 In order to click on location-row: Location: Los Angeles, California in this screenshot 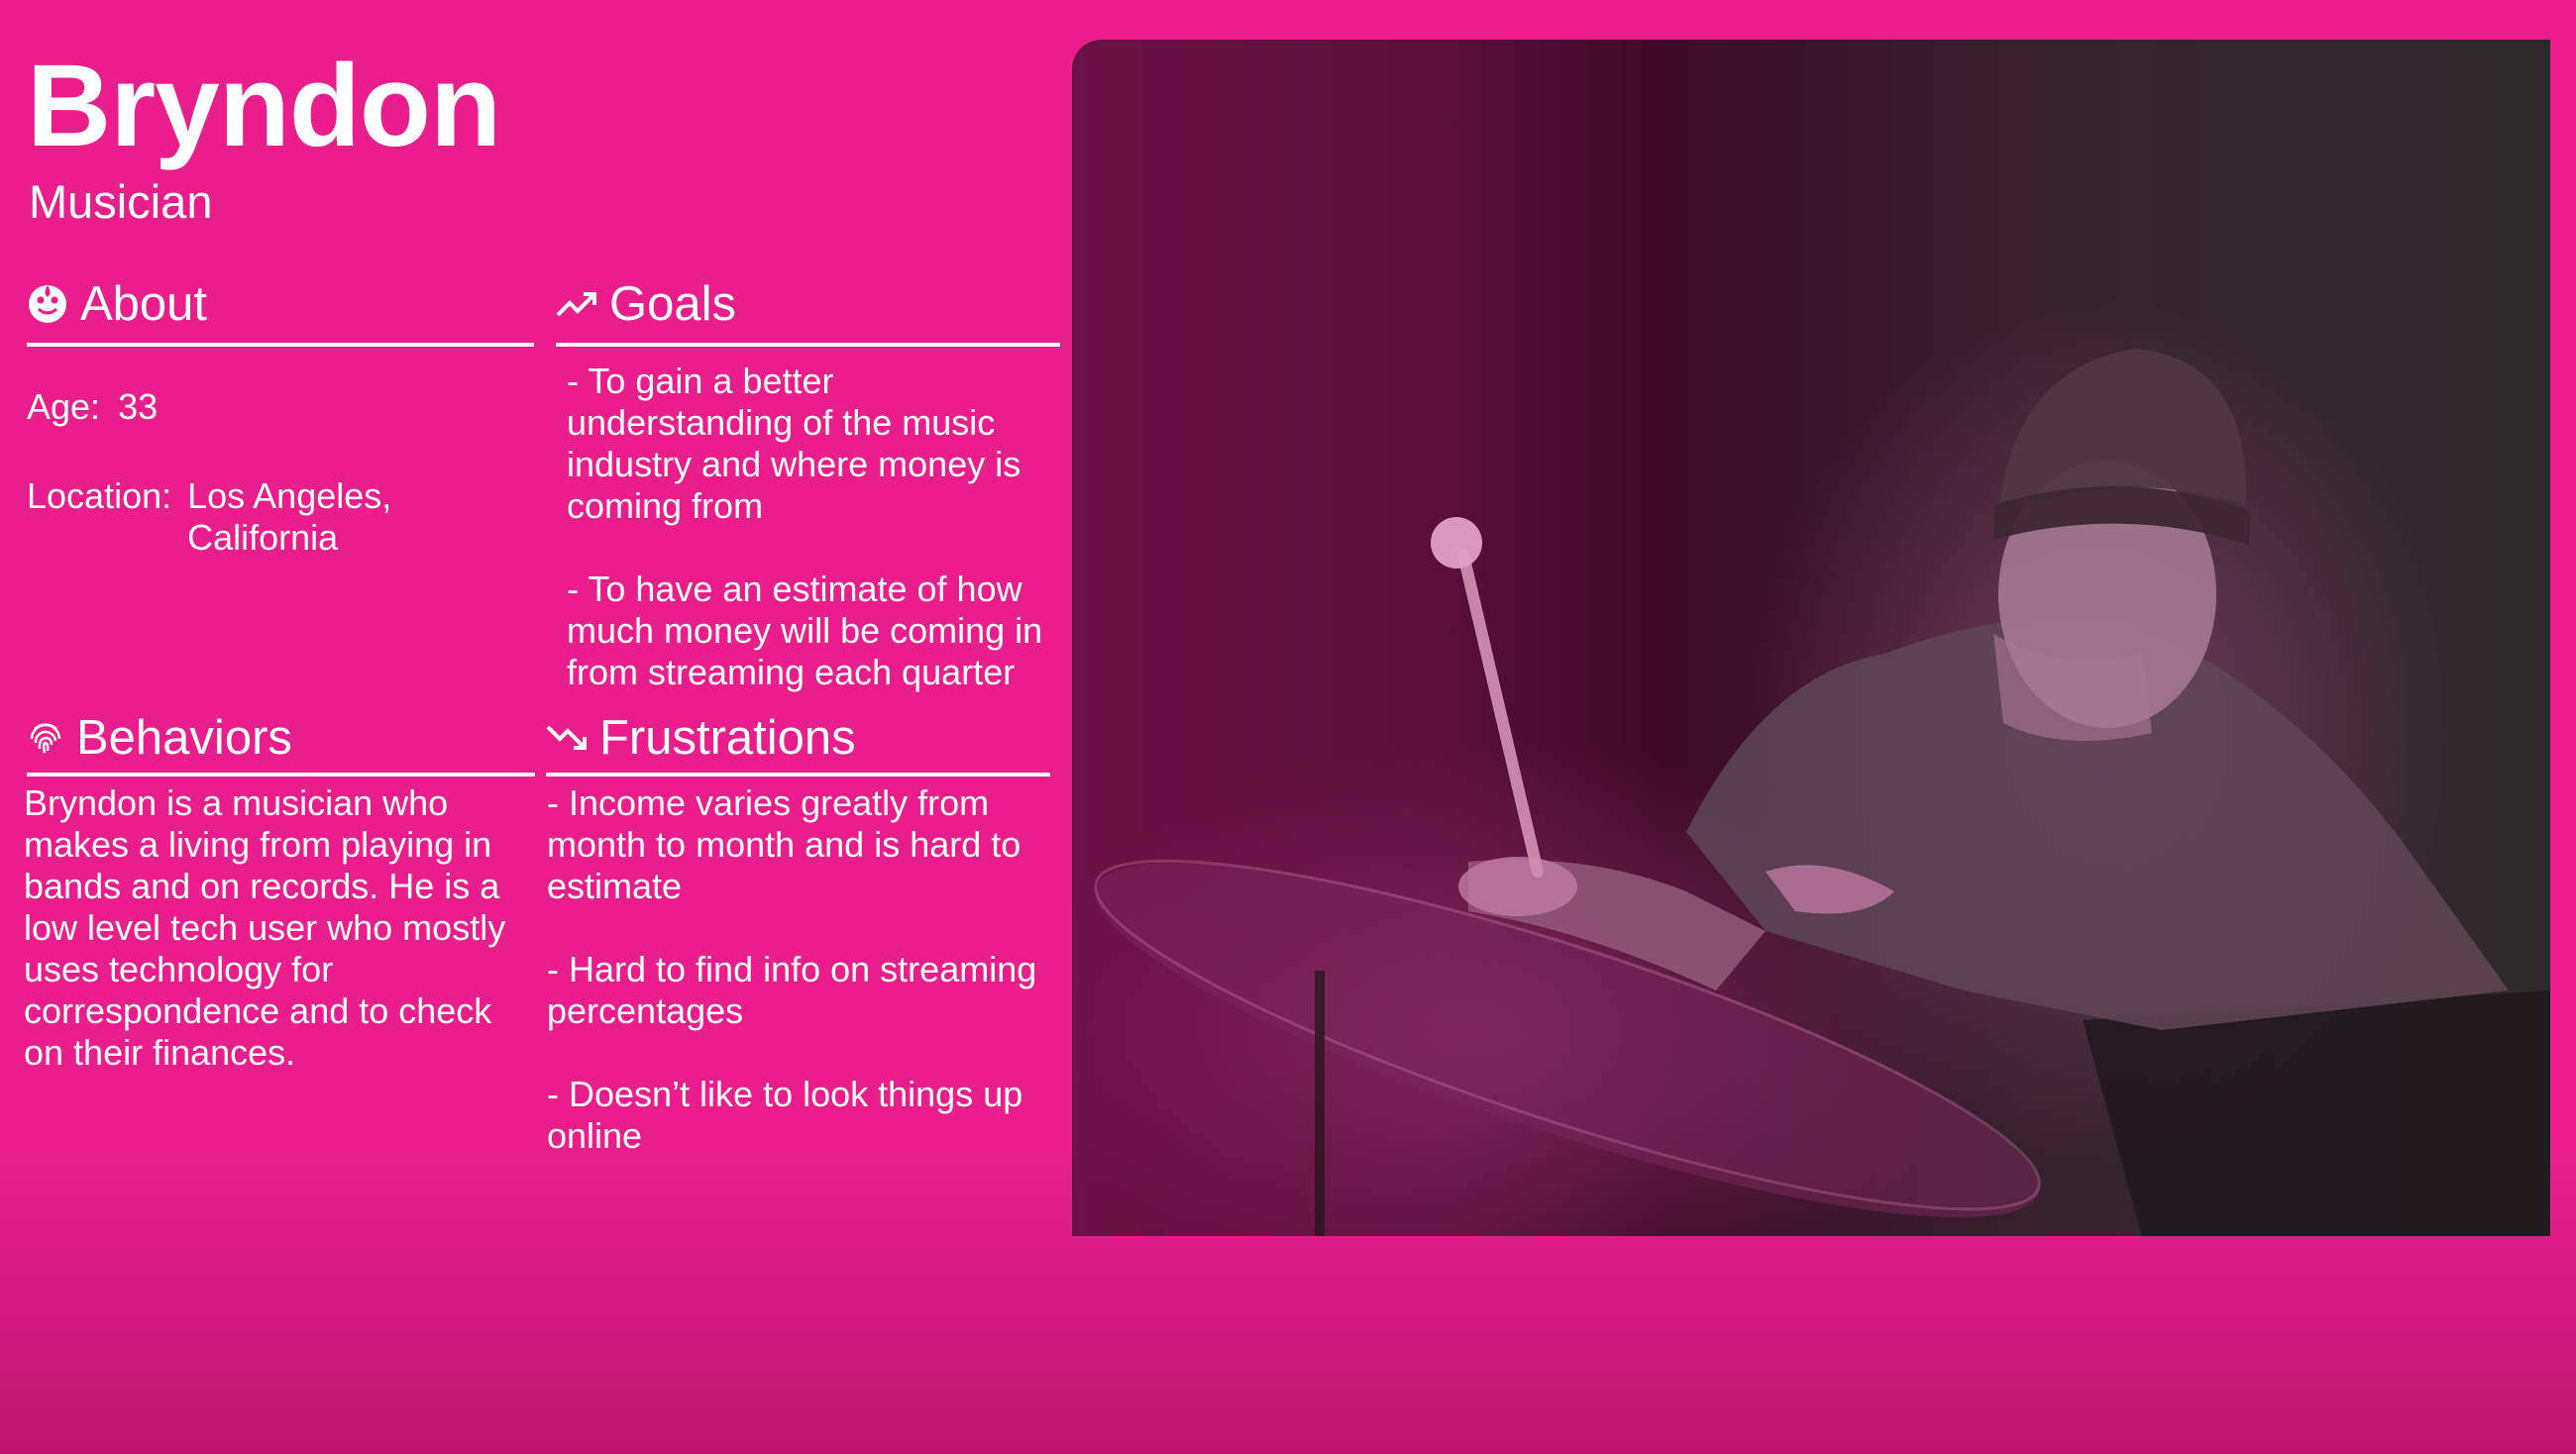, I will do `click(279, 517)`.